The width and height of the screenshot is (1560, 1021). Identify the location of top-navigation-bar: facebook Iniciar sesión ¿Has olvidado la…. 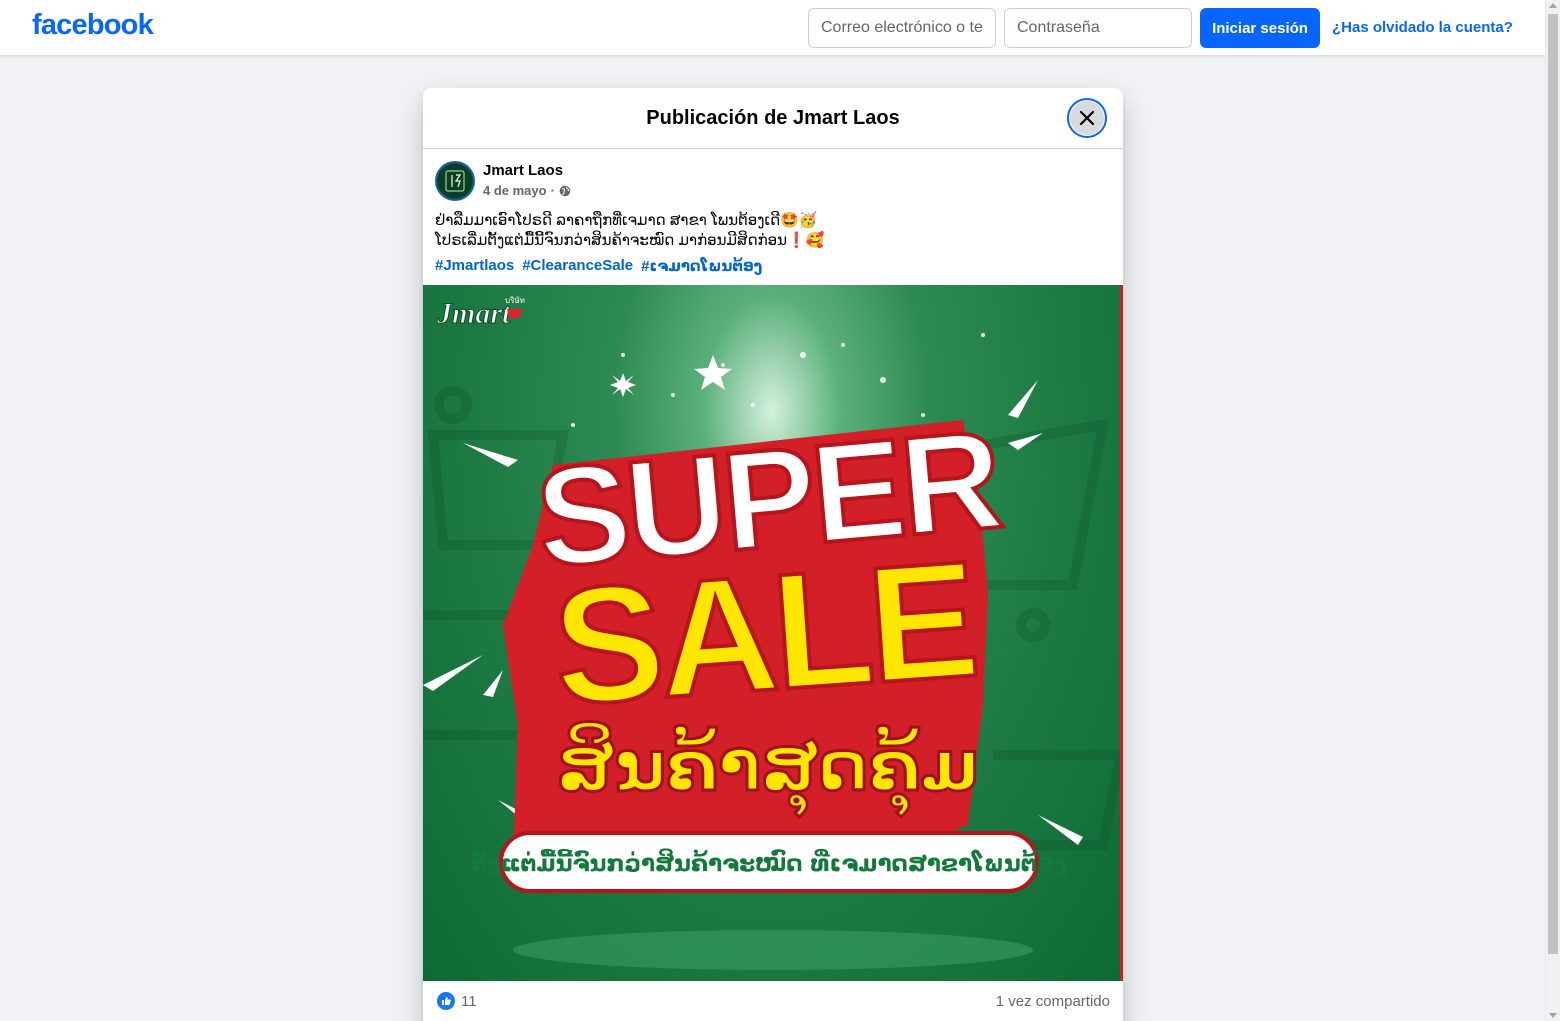
(772, 28).